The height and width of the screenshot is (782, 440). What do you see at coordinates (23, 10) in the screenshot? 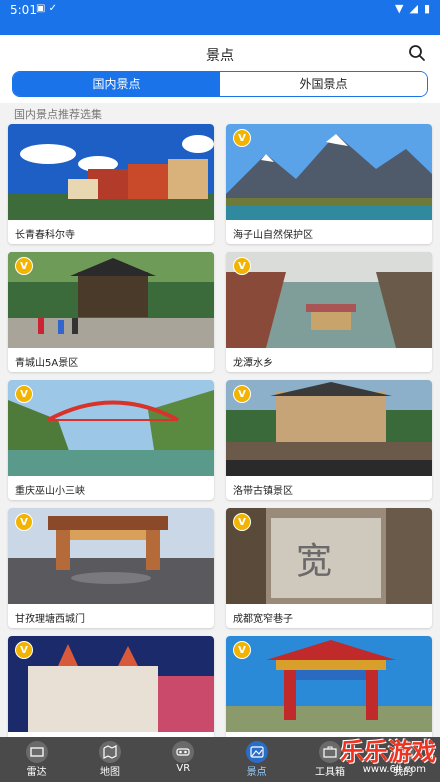
I see `status-time: 5:01` at bounding box center [23, 10].